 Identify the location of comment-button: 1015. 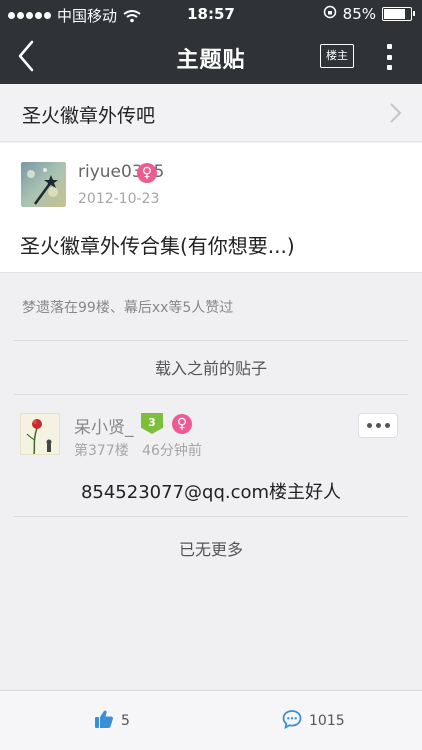
(313, 721).